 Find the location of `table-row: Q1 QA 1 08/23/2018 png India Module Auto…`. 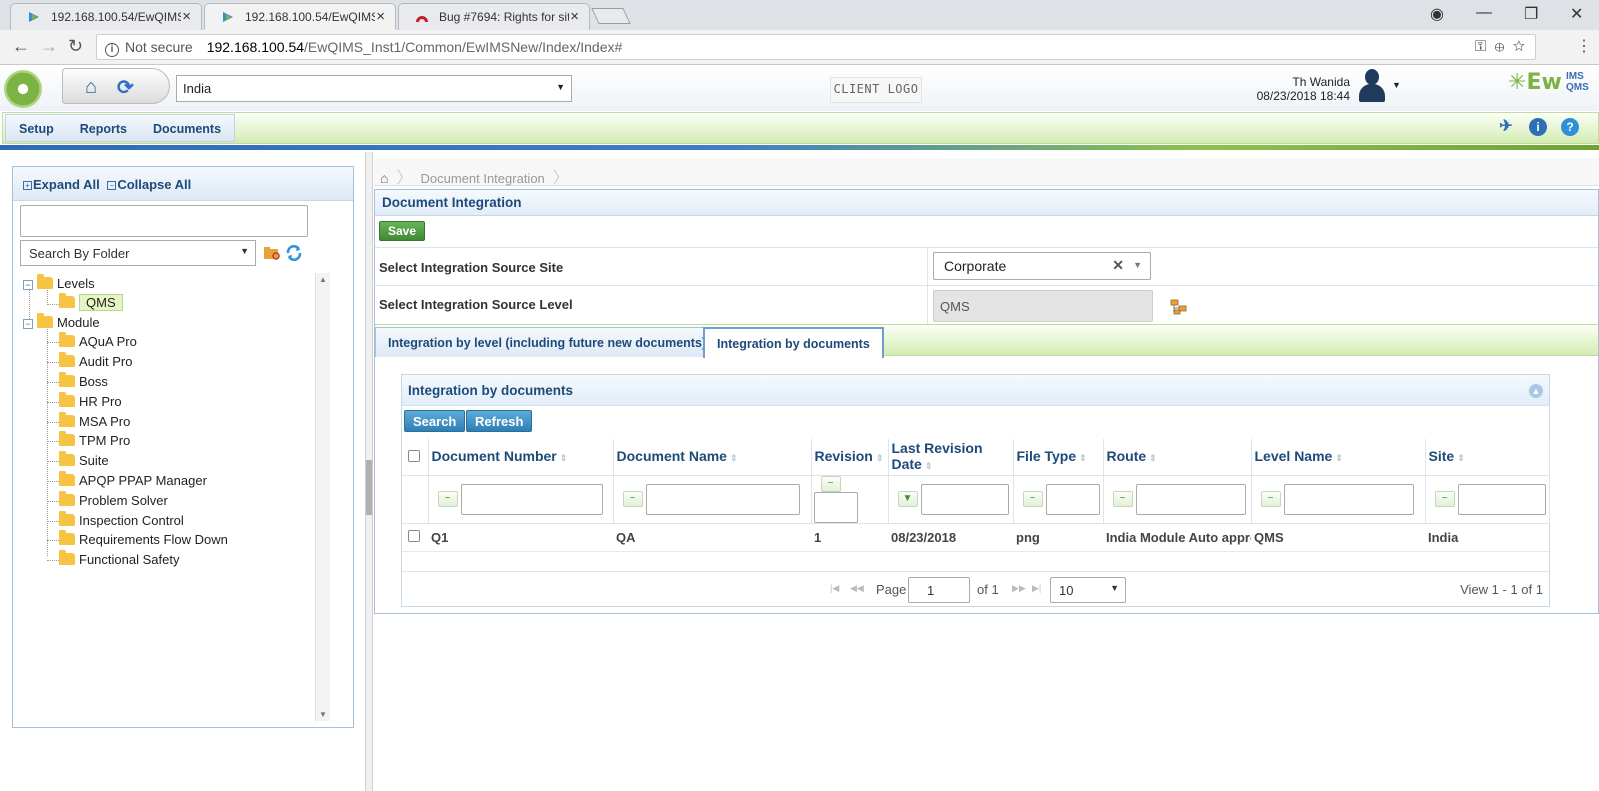

table-row: Q1 QA 1 08/23/2018 png India Module Auto… is located at coordinates (975, 538).